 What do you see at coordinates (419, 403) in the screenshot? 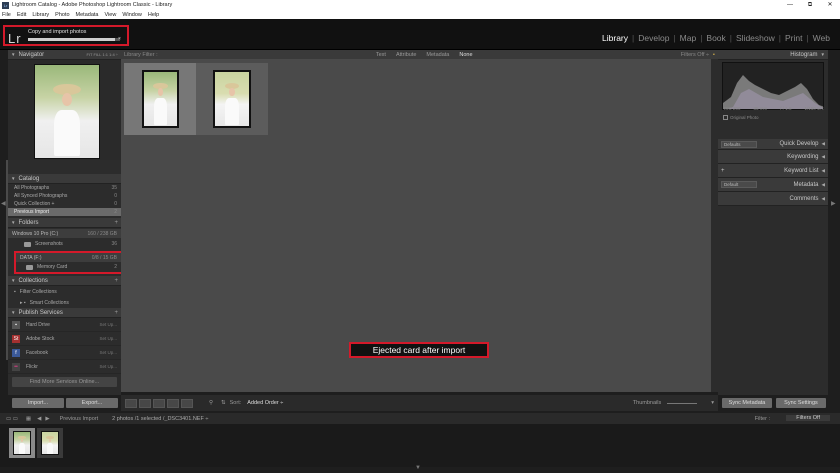
I see `library-toolbar: ⚲ ⇅ Sort: Added Order ÷ Thumbnails ▾` at bounding box center [419, 403].